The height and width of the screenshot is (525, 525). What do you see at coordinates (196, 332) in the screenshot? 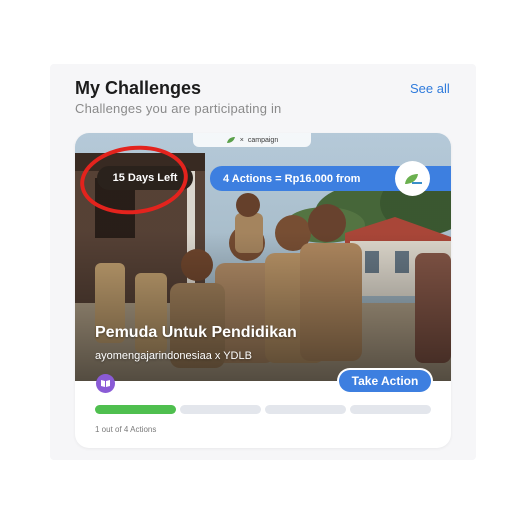
I see `campaign-title: Pemuda Untuk Pendidikan` at bounding box center [196, 332].